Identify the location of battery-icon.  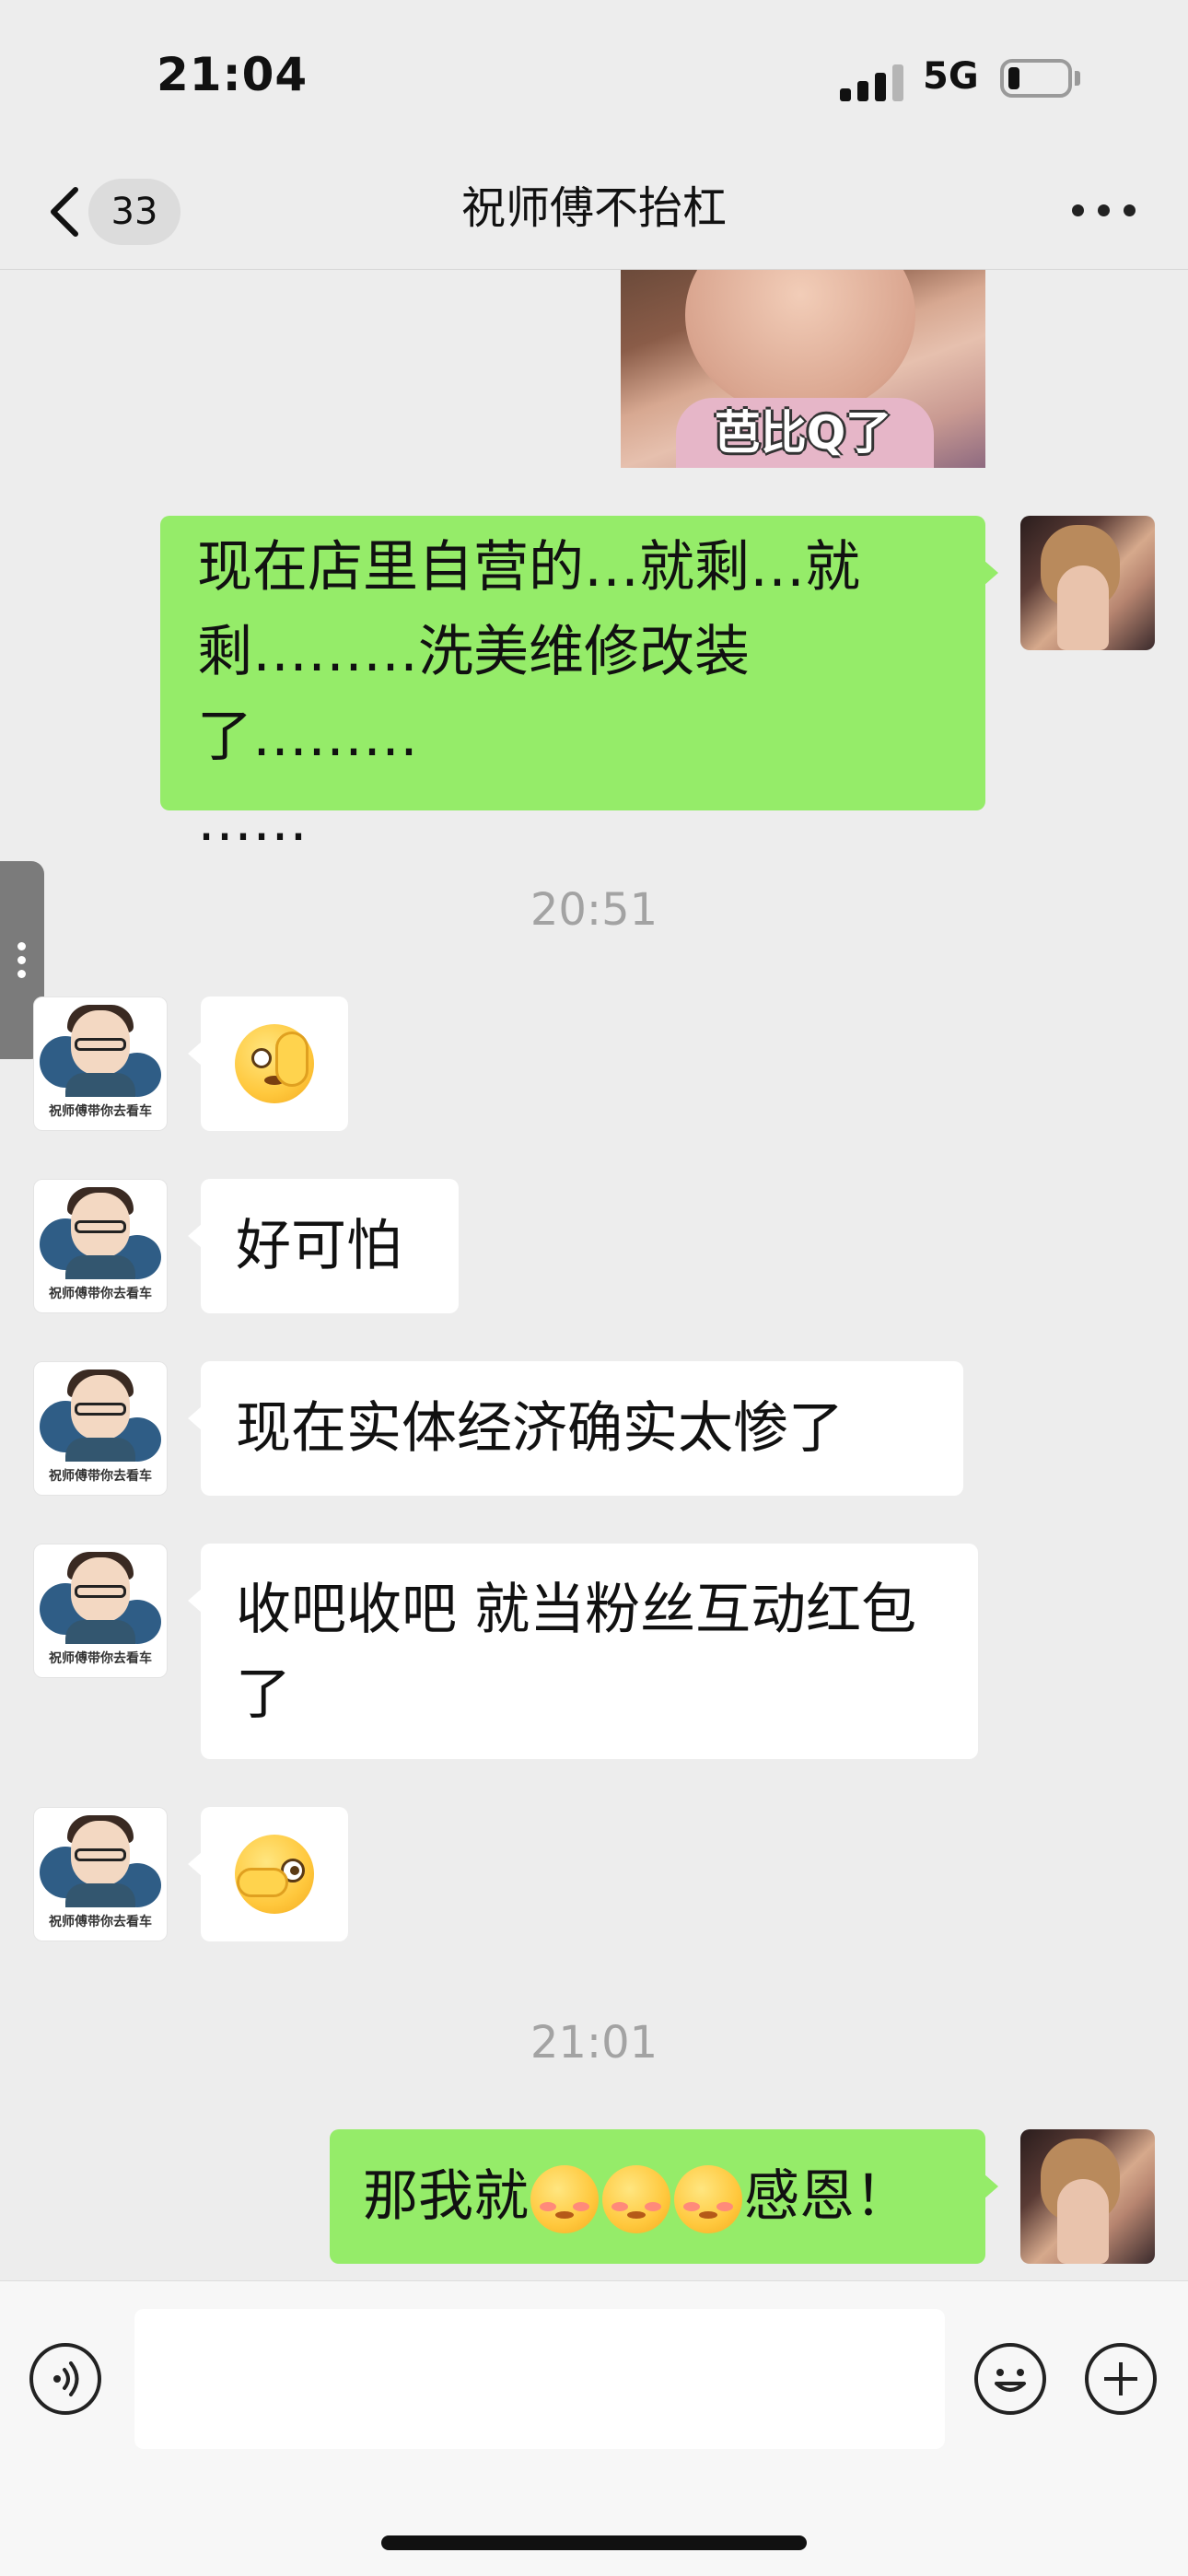
(1036, 78).